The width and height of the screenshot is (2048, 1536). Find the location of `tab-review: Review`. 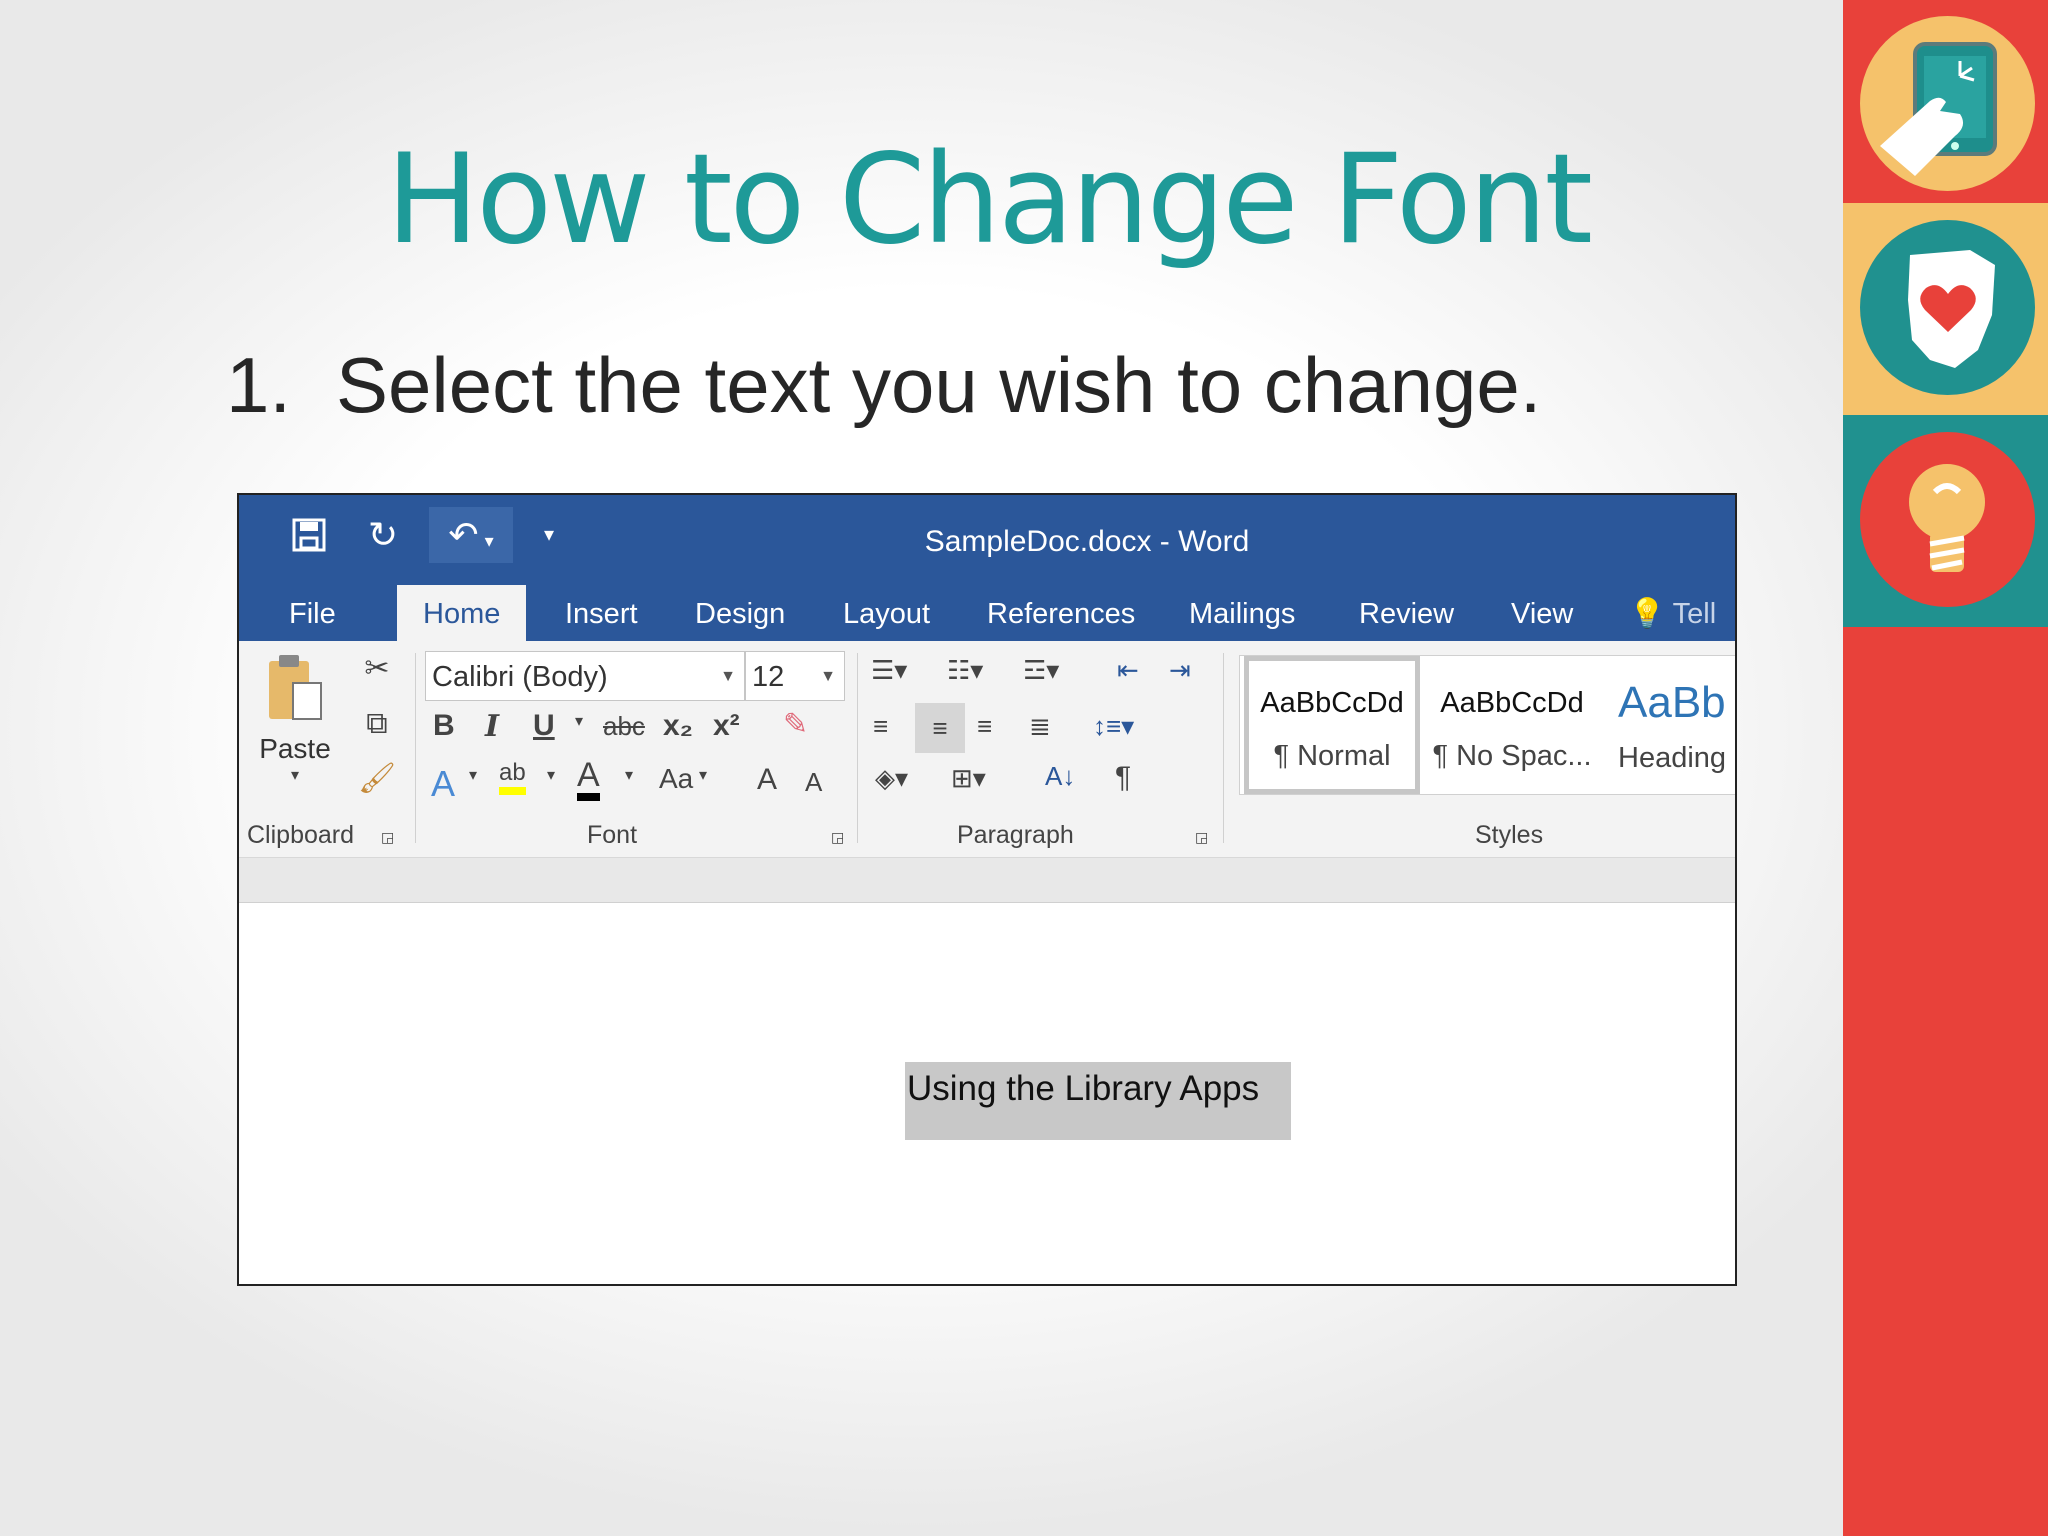

tab-review: Review is located at coordinates (1406, 613).